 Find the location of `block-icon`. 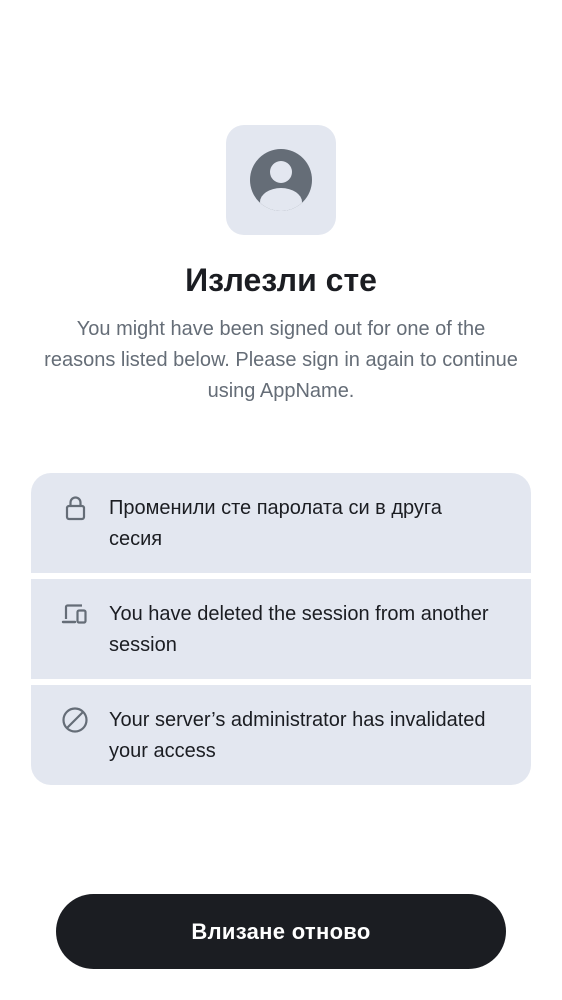

block-icon is located at coordinates (75, 720).